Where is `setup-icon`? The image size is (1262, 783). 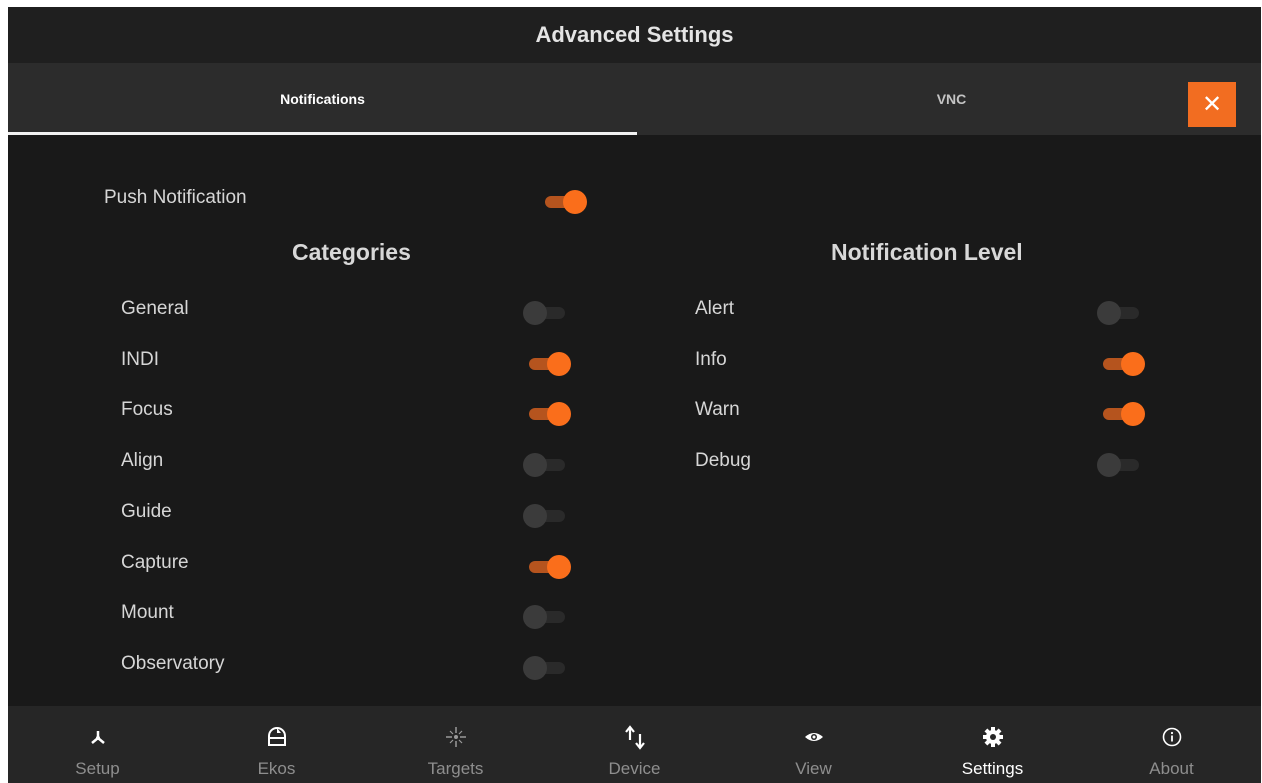
setup-icon is located at coordinates (98, 737).